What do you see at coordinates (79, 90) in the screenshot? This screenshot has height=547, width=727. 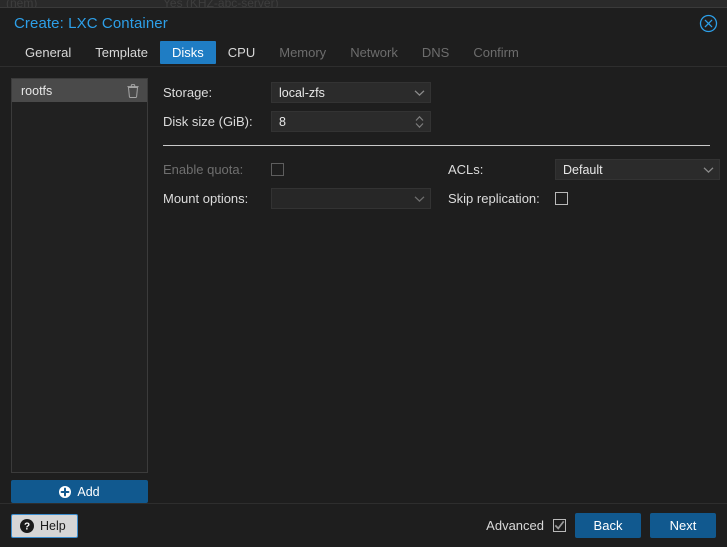 I see `list-item: rootfs` at bounding box center [79, 90].